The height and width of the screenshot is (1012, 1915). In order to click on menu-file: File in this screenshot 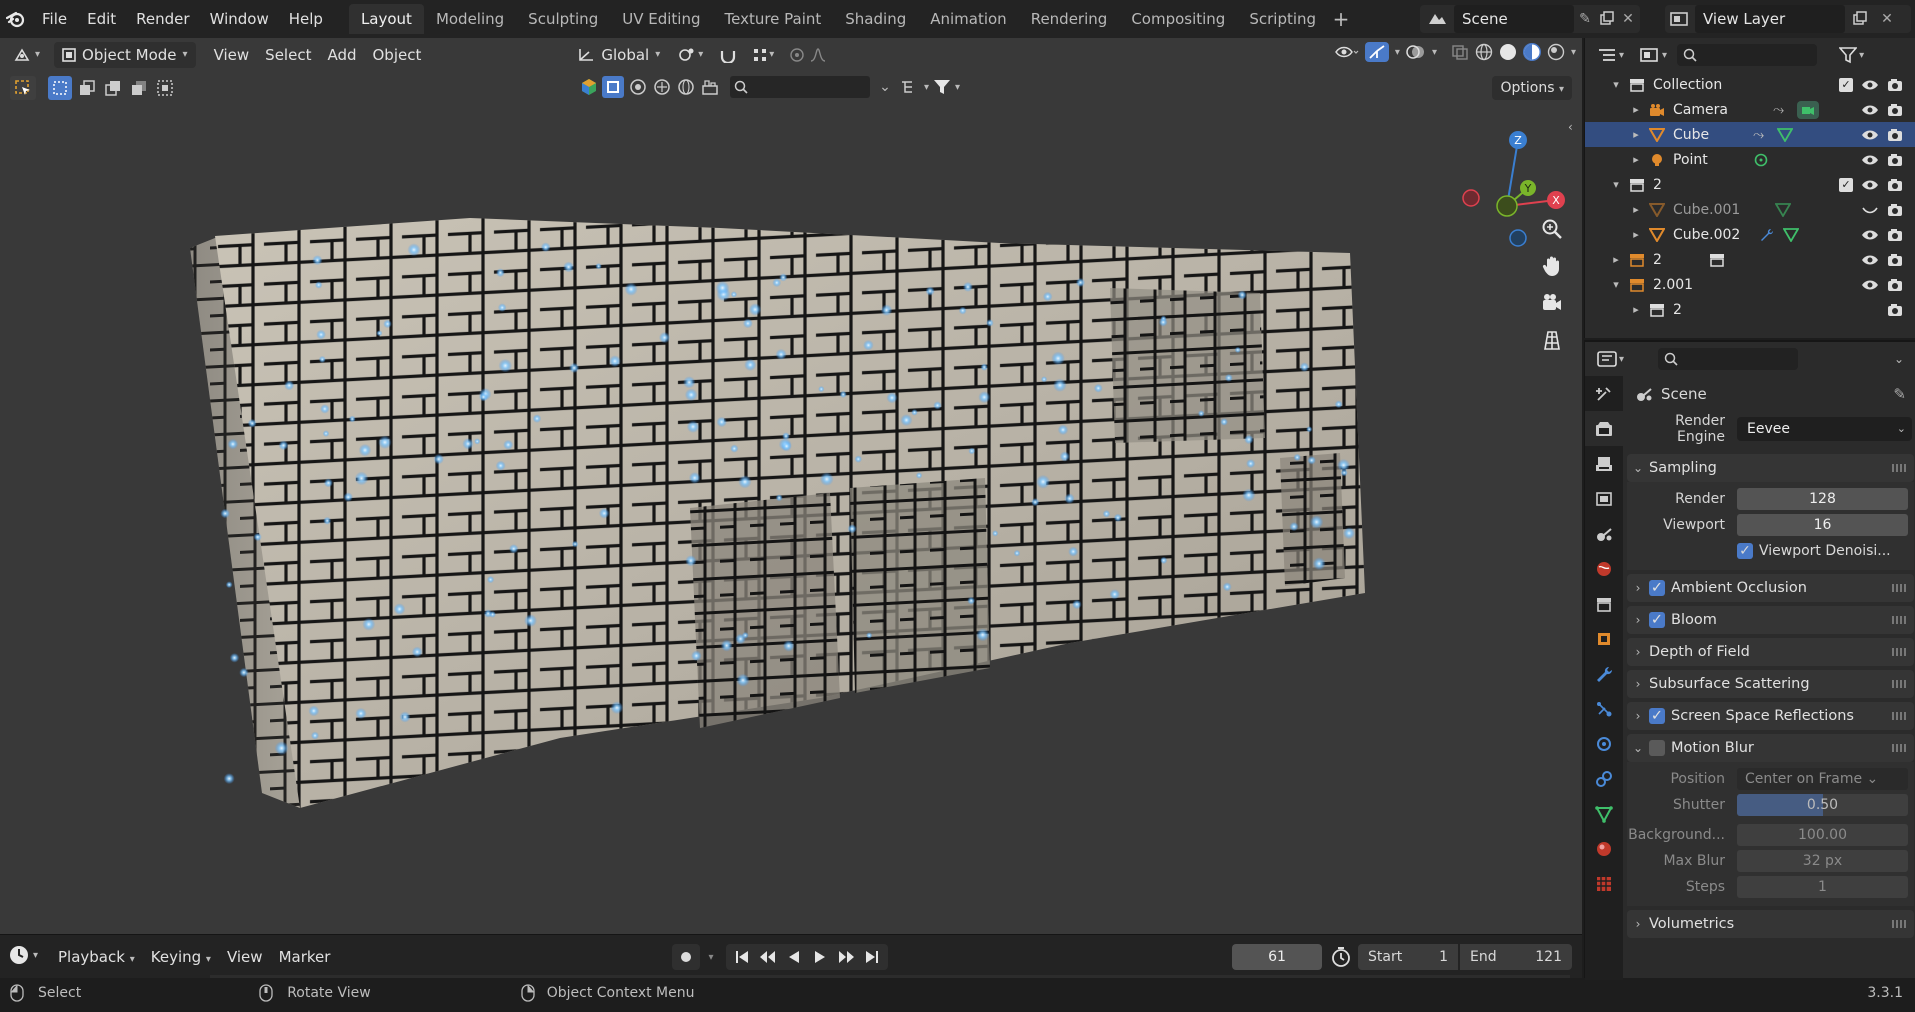, I will do `click(54, 19)`.